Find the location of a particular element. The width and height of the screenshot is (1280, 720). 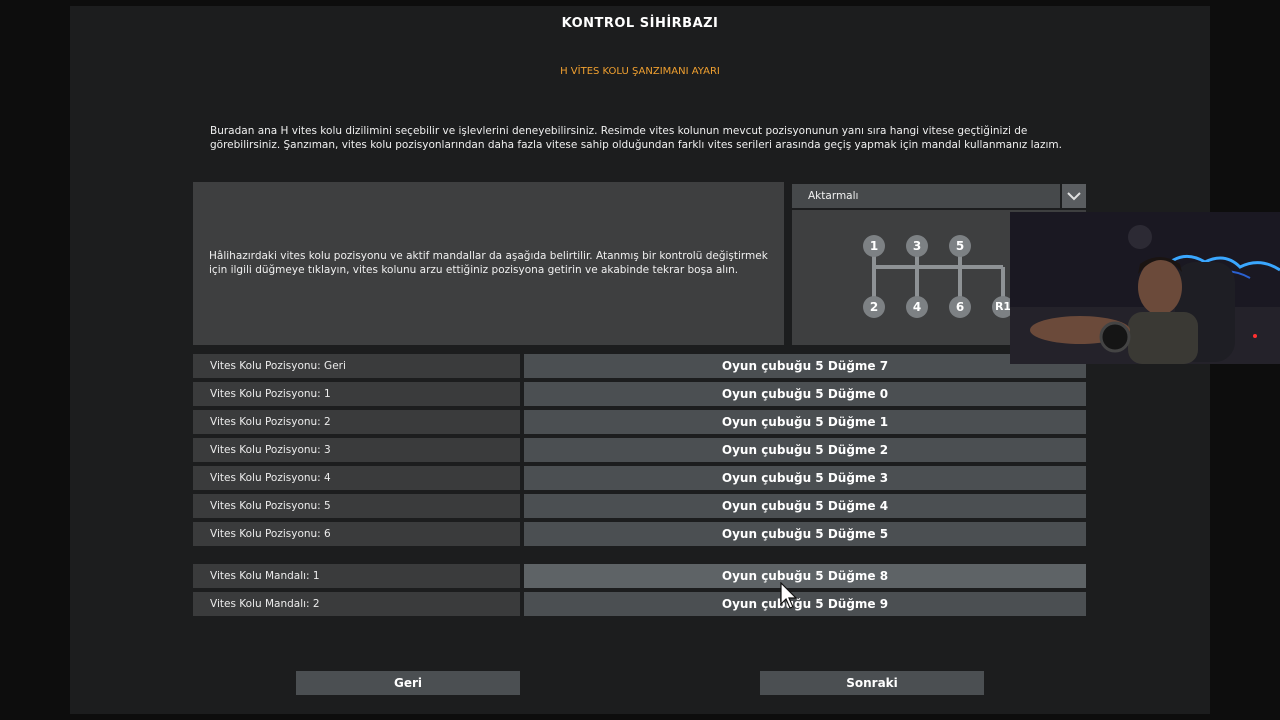

back-button: Geri is located at coordinates (408, 683).